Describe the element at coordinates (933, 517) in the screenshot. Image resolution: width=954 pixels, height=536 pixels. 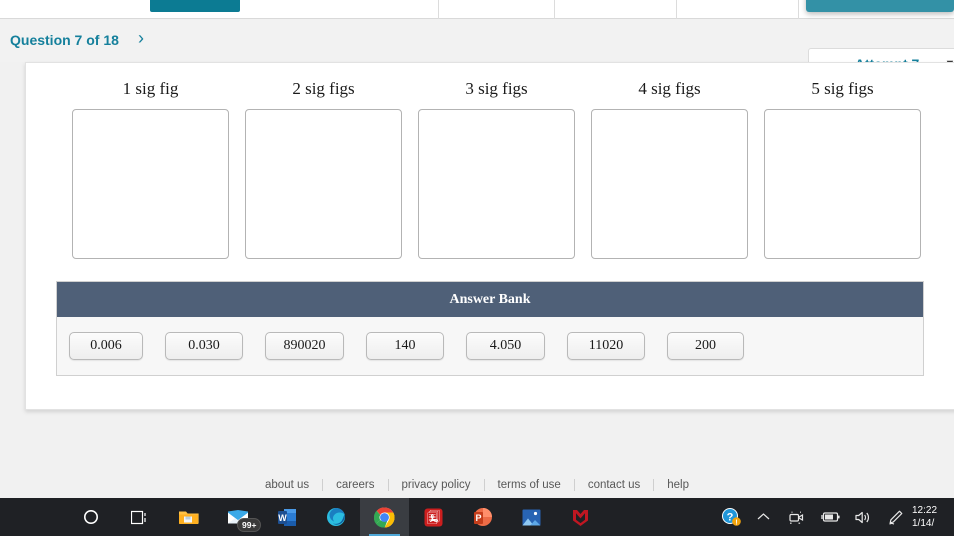
I see `taskbar-clock: 12:22 1/14/` at that location.